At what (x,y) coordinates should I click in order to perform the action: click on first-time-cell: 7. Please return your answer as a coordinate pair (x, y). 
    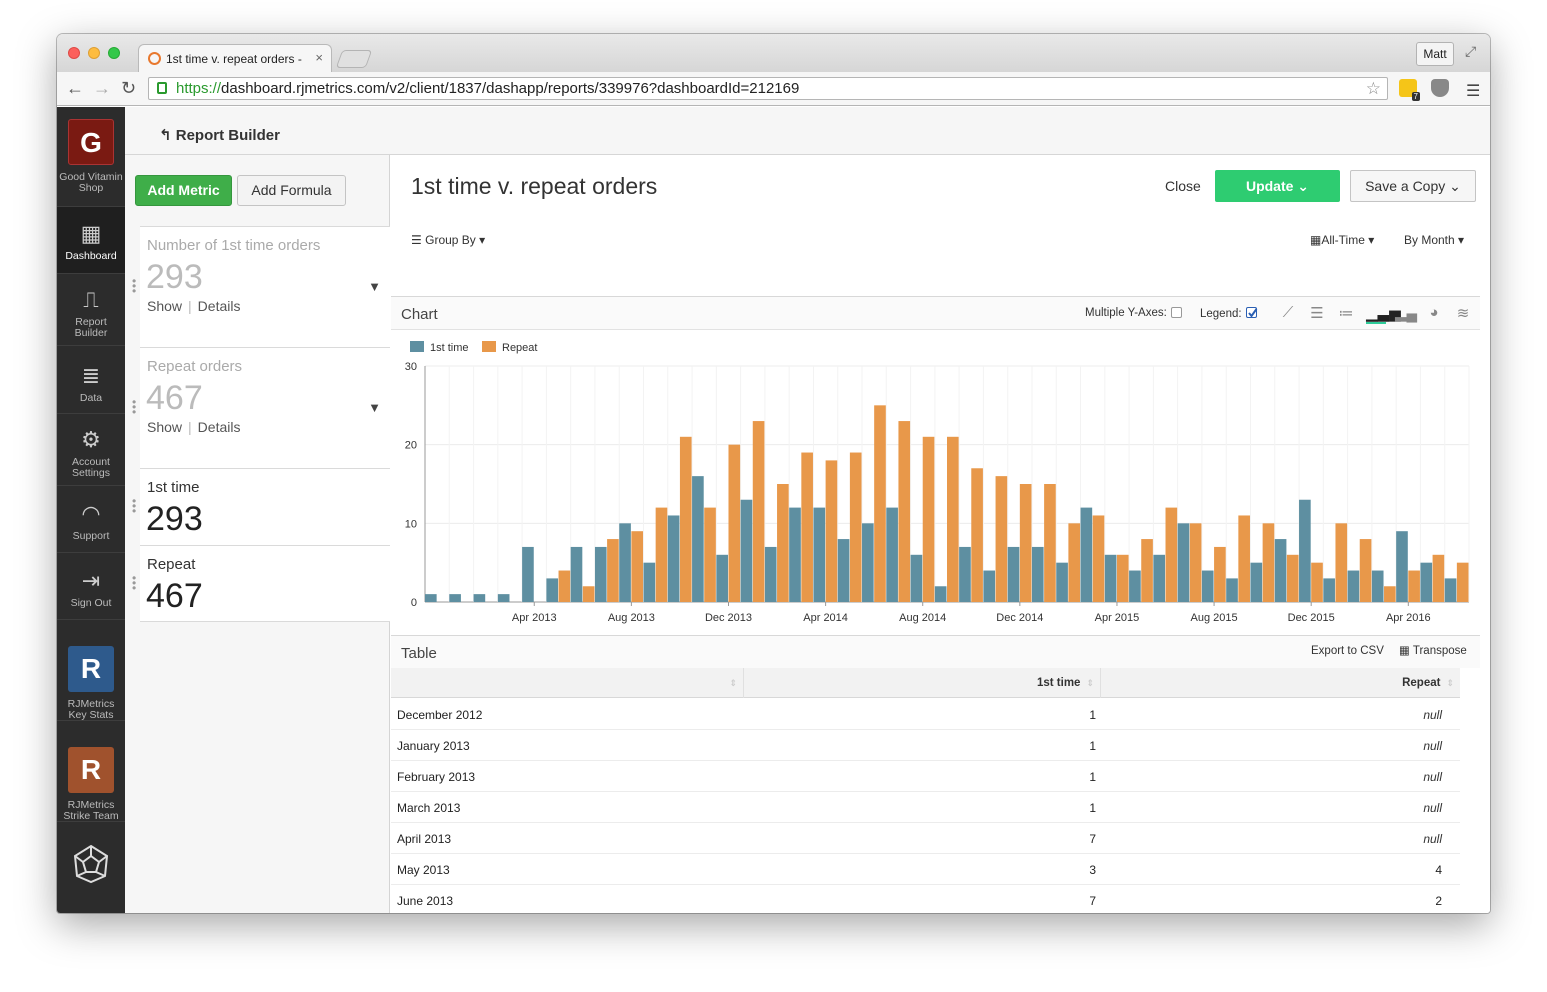
    Looking at the image, I should click on (1092, 839).